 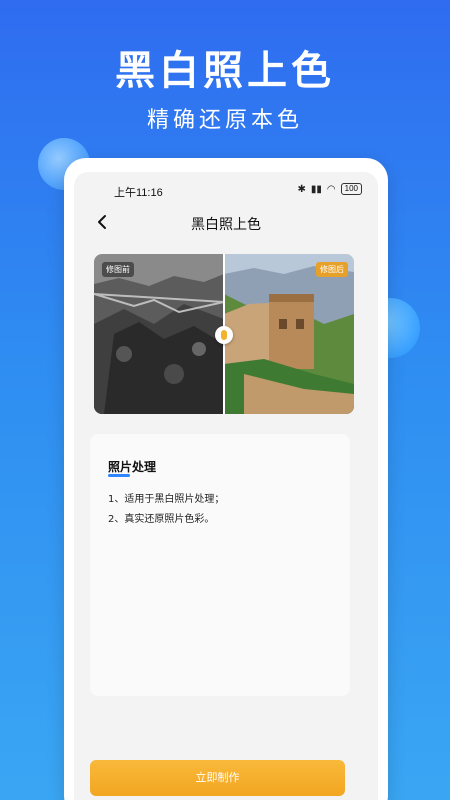 What do you see at coordinates (138, 193) in the screenshot?
I see `status-time: 上午11:16` at bounding box center [138, 193].